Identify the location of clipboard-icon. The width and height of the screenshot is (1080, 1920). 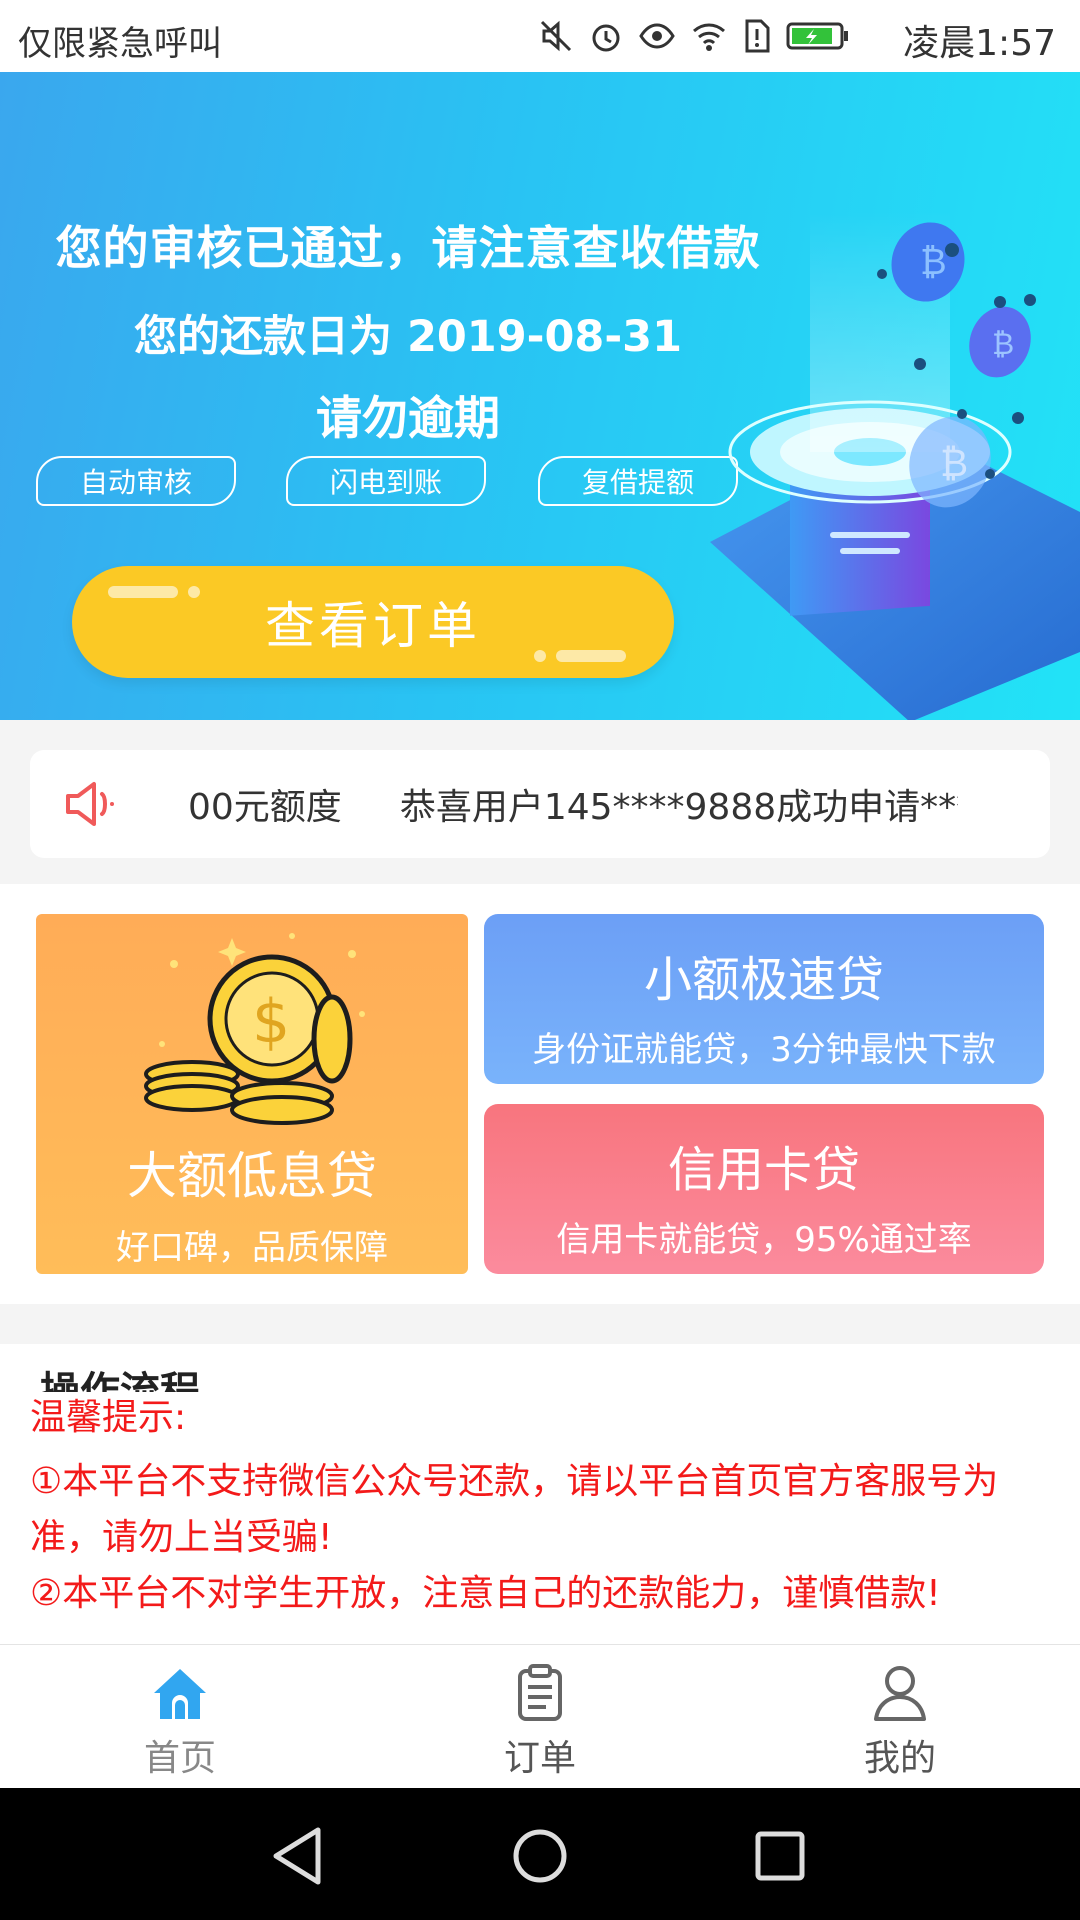
(540, 1692).